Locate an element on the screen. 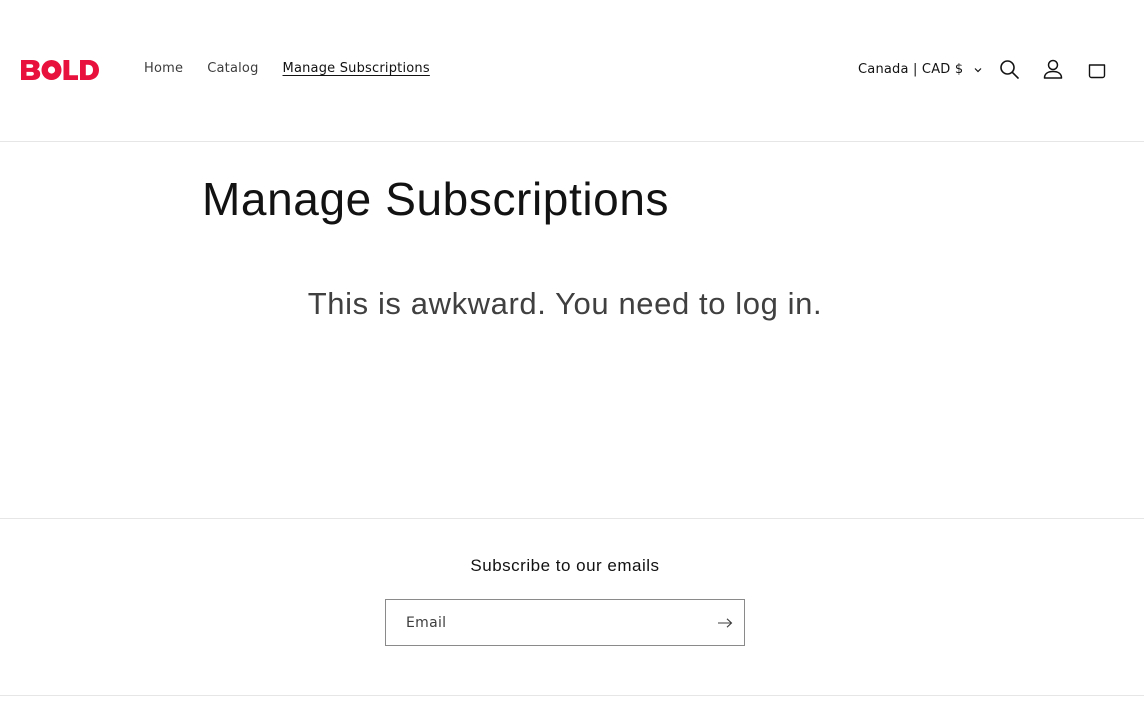  email-input is located at coordinates (546, 622).